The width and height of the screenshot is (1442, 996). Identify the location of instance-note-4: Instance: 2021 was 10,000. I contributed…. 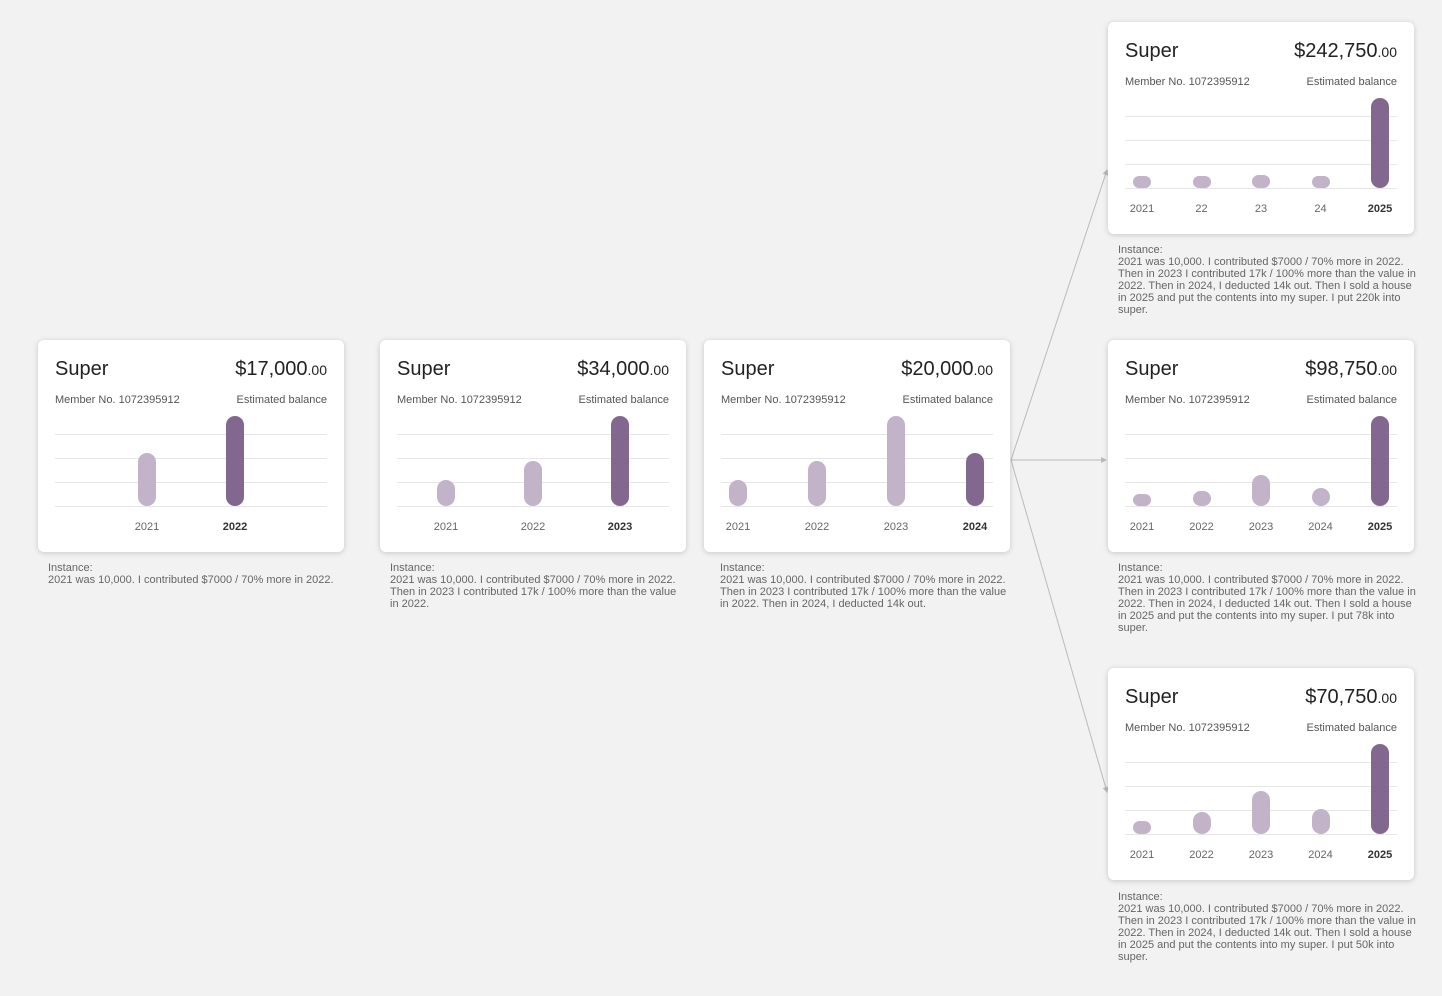
(1267, 280).